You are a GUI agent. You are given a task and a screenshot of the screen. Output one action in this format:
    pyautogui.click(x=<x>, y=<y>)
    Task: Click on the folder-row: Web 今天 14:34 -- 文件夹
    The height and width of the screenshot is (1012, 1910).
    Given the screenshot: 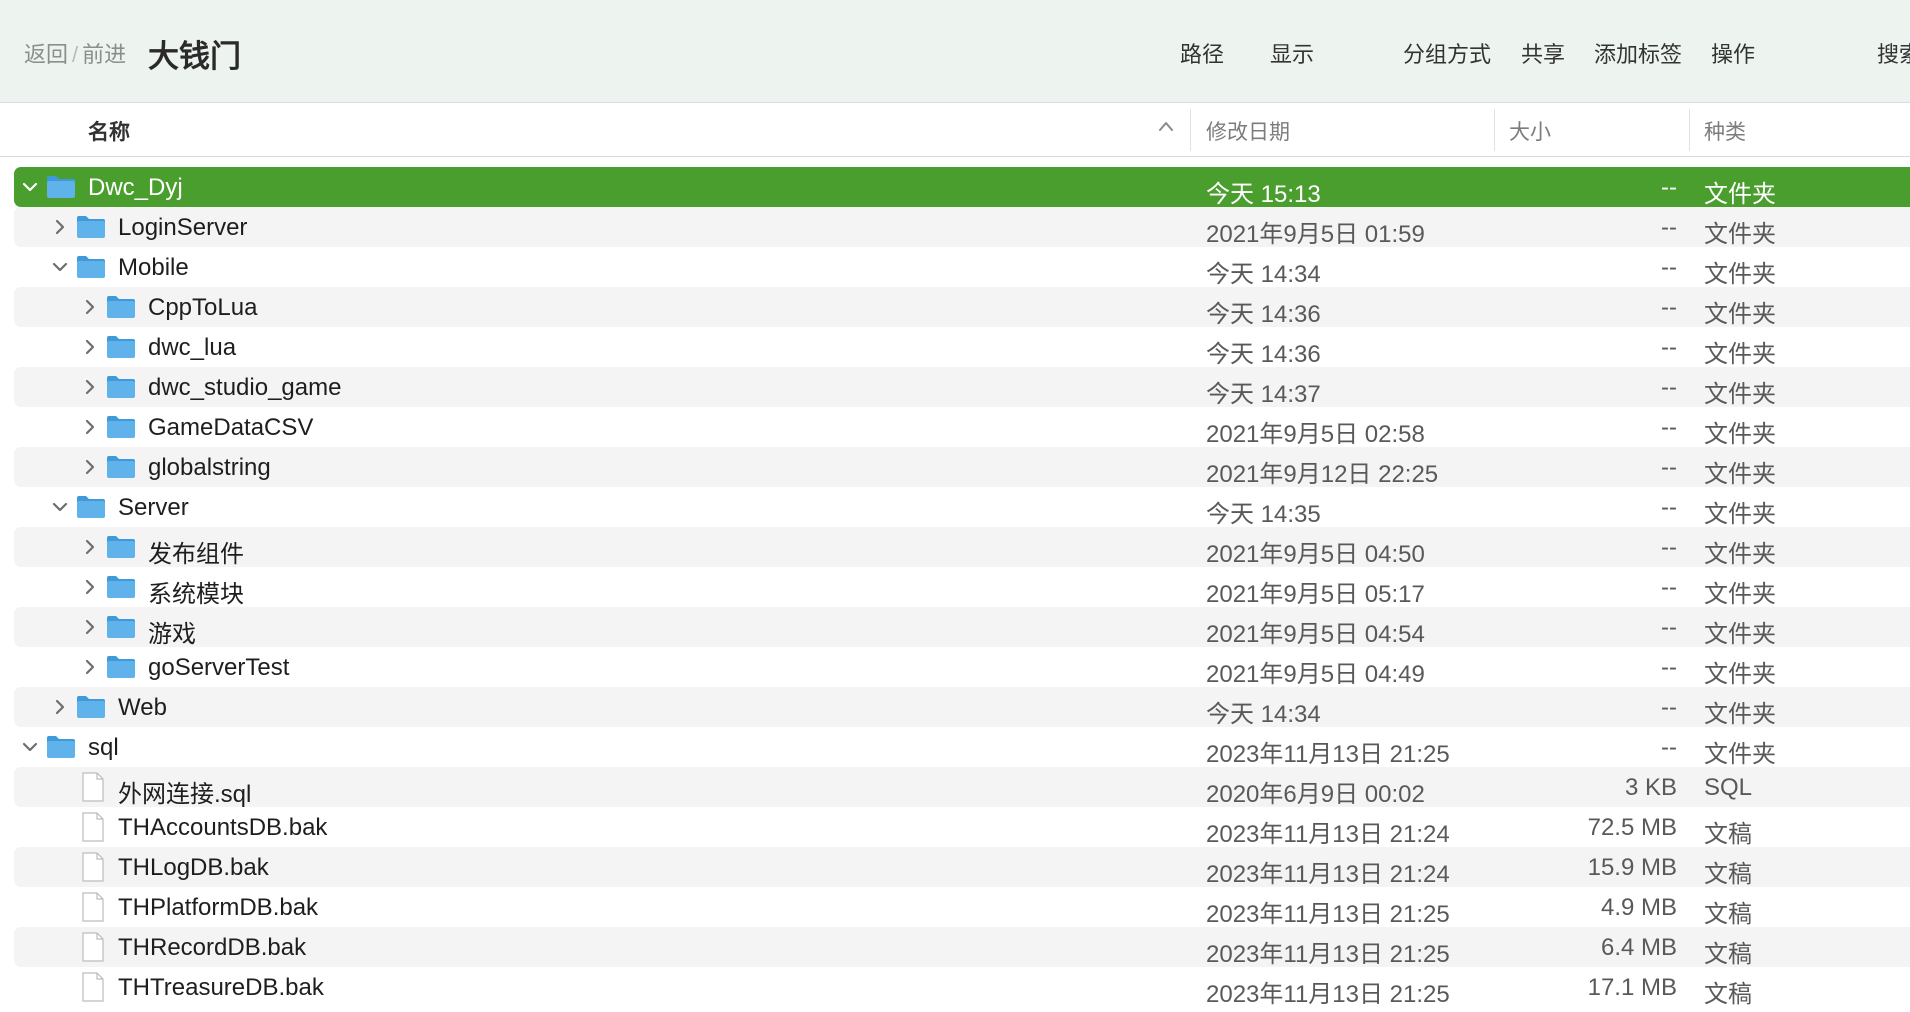 What is the action you would take?
    pyautogui.click(x=955, y=707)
    